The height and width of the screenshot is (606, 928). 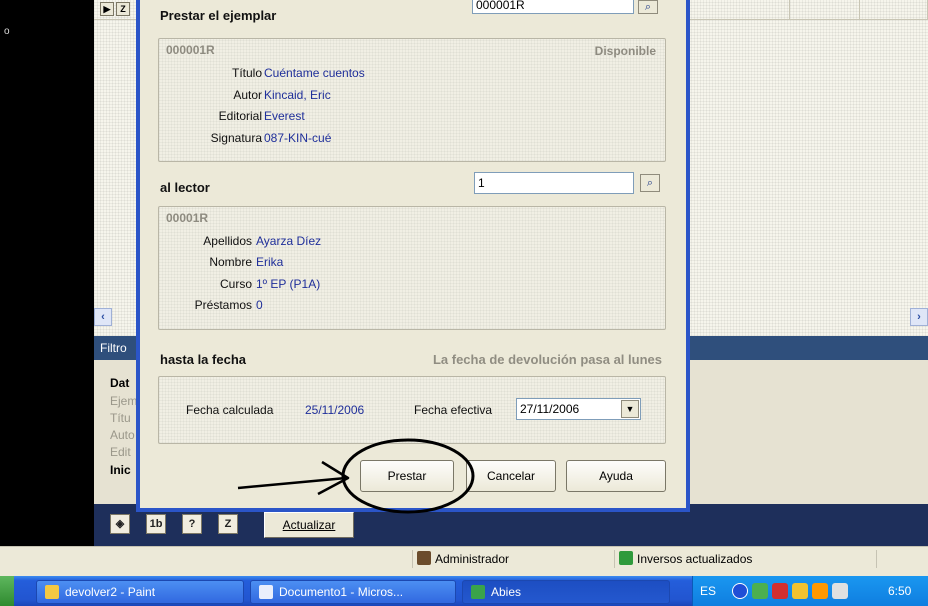 What do you see at coordinates (190, 50) in the screenshot?
I see `copy-code: 000001R` at bounding box center [190, 50].